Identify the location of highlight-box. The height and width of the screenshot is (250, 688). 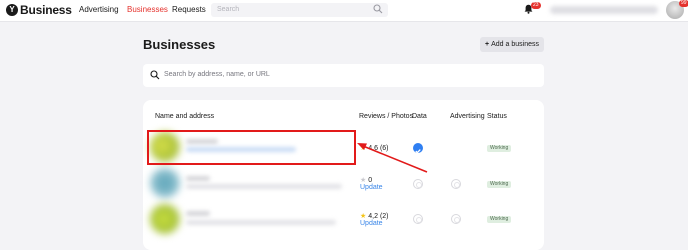
(251, 147).